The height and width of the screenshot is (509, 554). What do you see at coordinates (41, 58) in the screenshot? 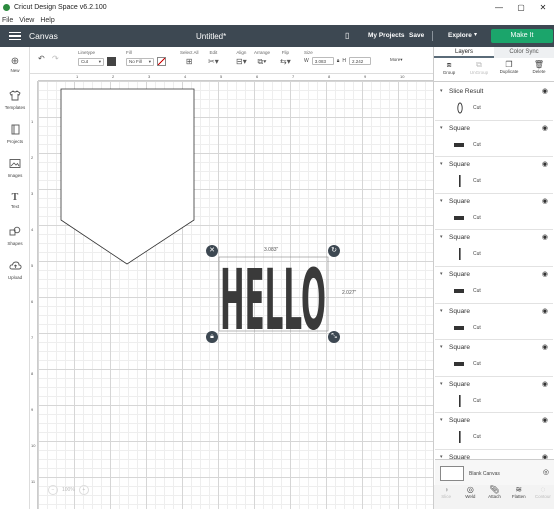
I see `undo-icon: ↶` at bounding box center [41, 58].